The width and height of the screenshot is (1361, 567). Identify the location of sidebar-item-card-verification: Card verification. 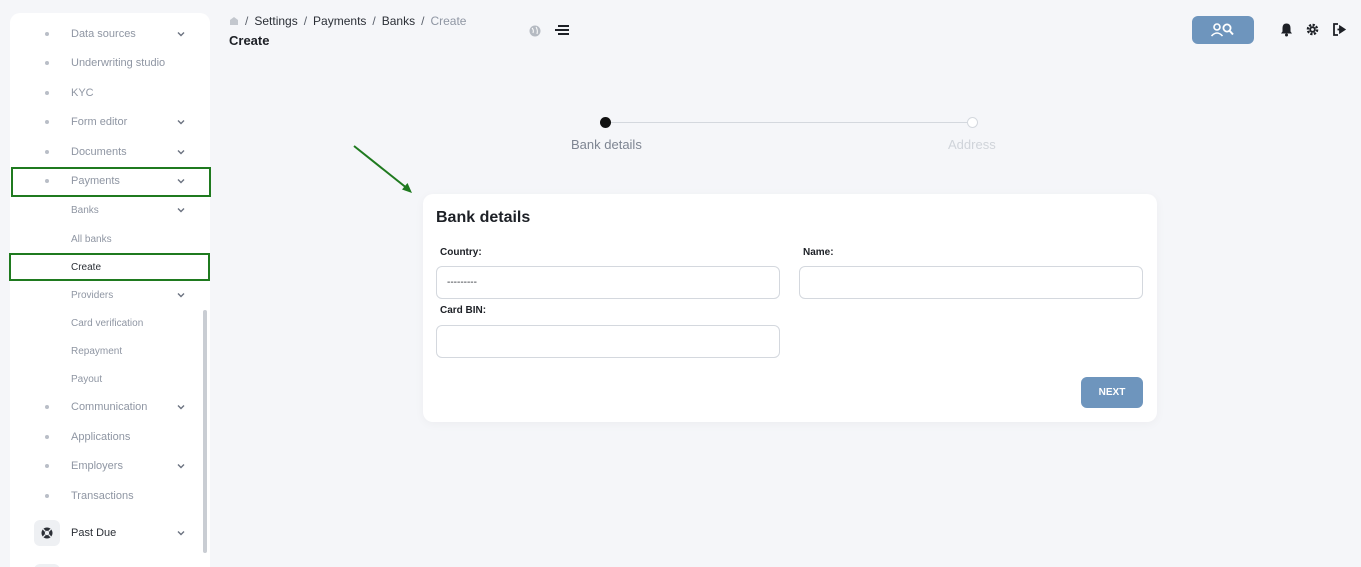
(110, 323).